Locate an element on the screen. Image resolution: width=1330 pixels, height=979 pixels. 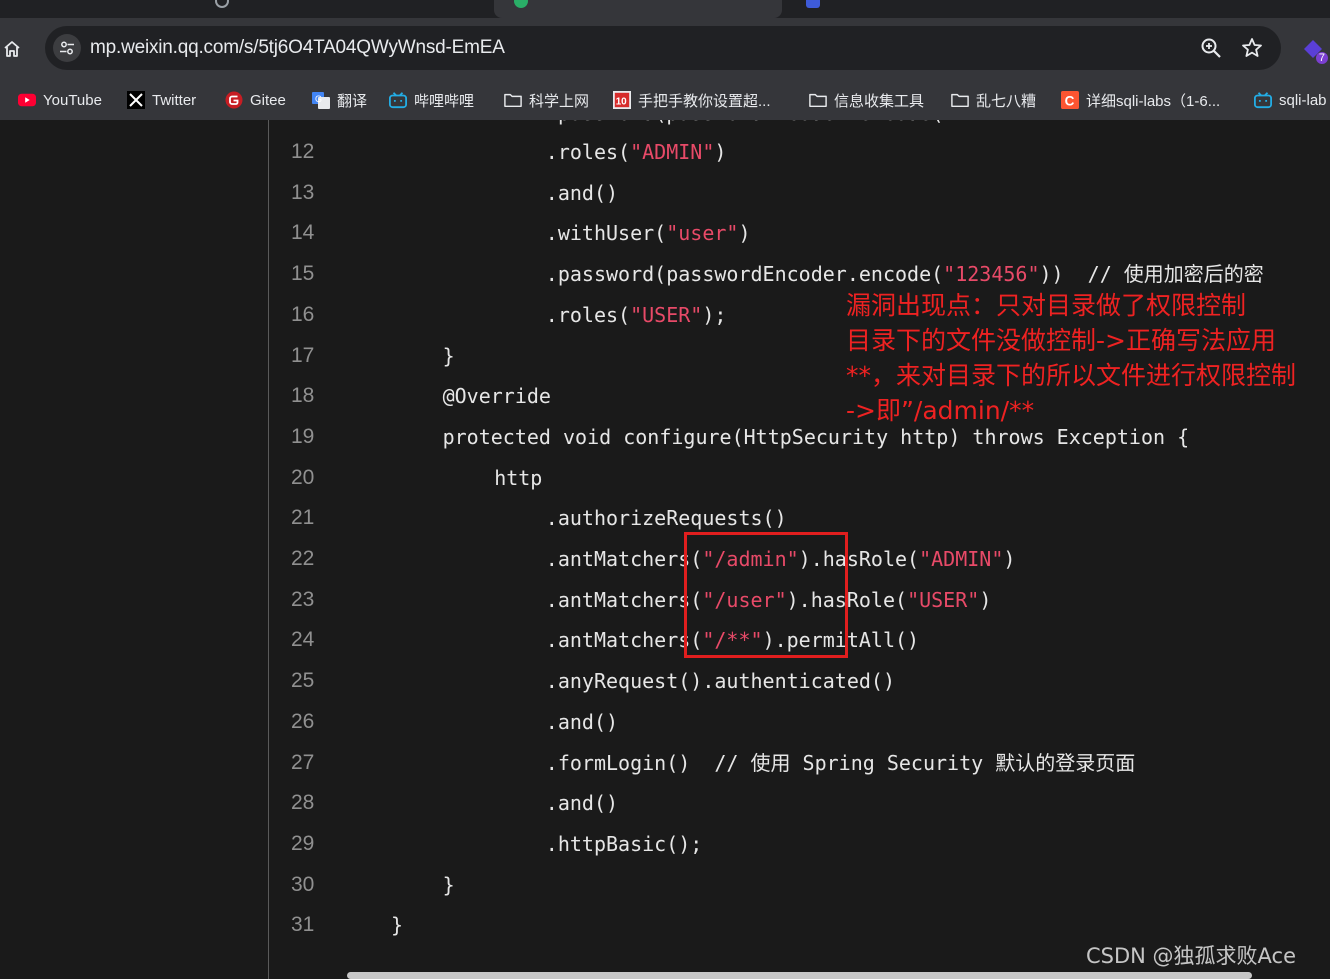
code-token: .httpBasic(); is located at coordinates (624, 843).